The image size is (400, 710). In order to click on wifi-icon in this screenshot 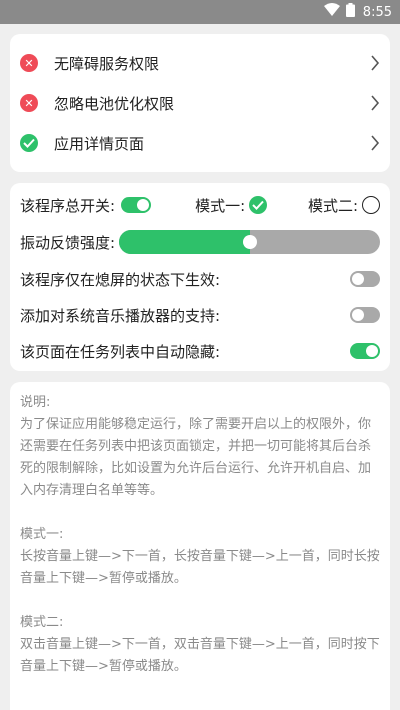, I will do `click(331, 12)`.